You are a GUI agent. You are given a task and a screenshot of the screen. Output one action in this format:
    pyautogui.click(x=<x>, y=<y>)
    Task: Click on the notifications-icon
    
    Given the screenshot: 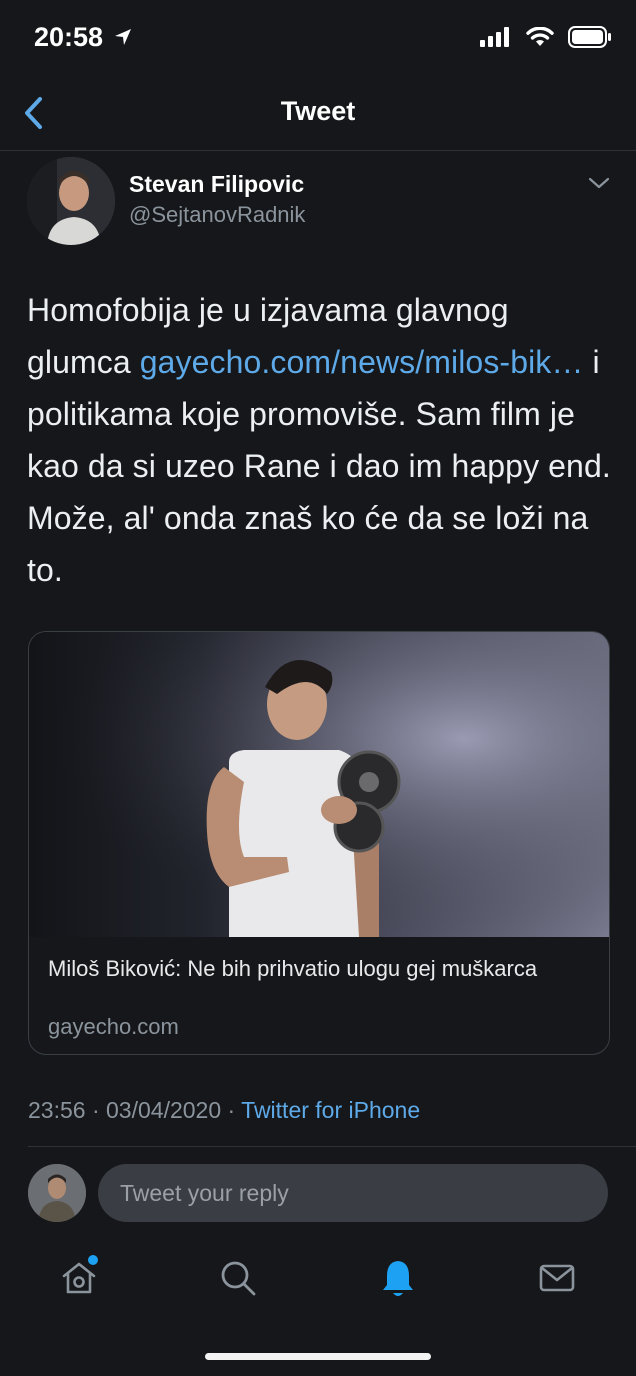 What is the action you would take?
    pyautogui.click(x=398, y=1278)
    